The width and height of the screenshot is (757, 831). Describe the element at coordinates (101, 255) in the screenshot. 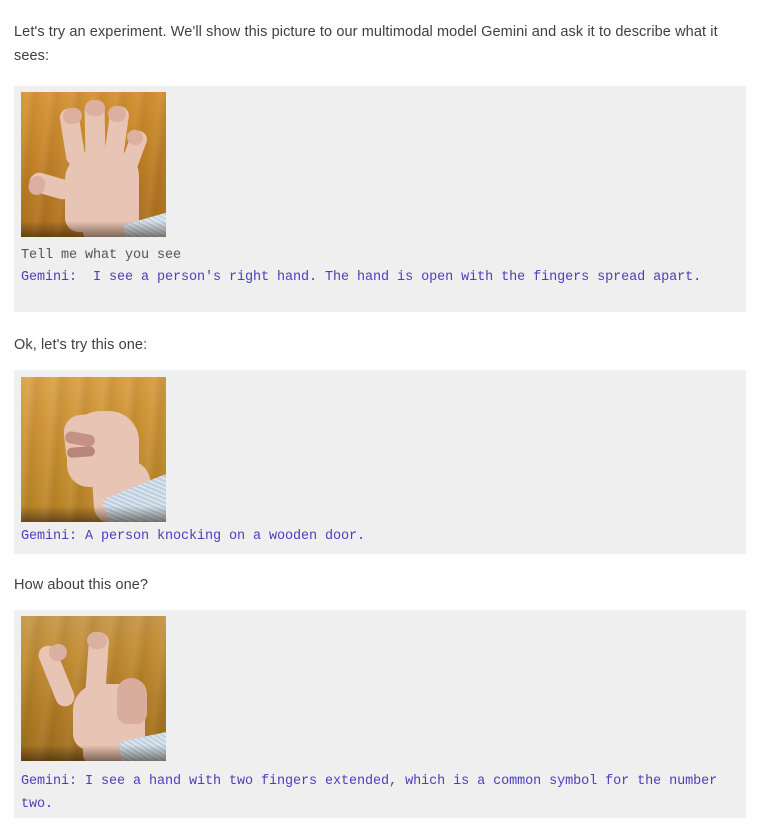

I see `user-prompt-1: Tell me what you see` at that location.